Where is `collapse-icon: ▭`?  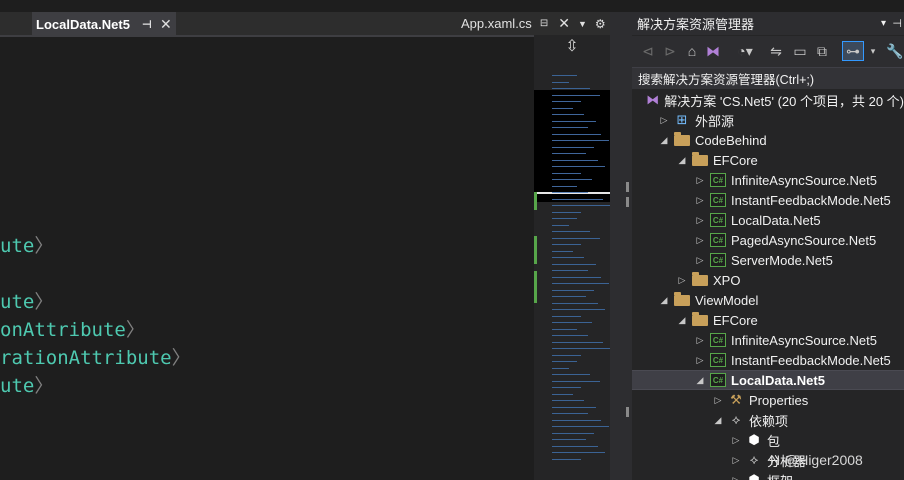
collapse-icon: ▭ is located at coordinates (800, 51).